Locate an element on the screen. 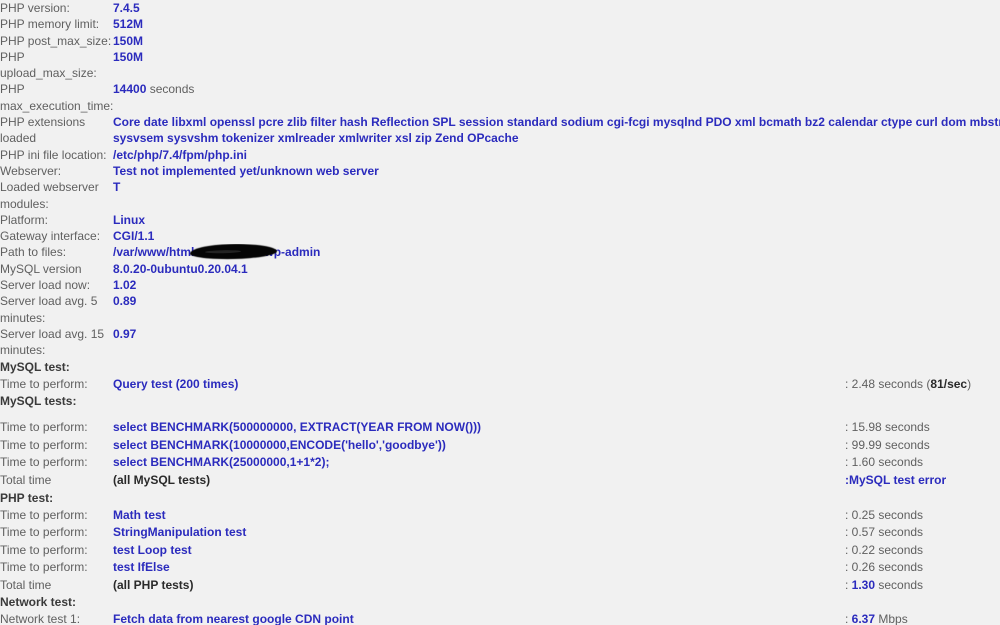  result-rate: 81/sec is located at coordinates (949, 383).